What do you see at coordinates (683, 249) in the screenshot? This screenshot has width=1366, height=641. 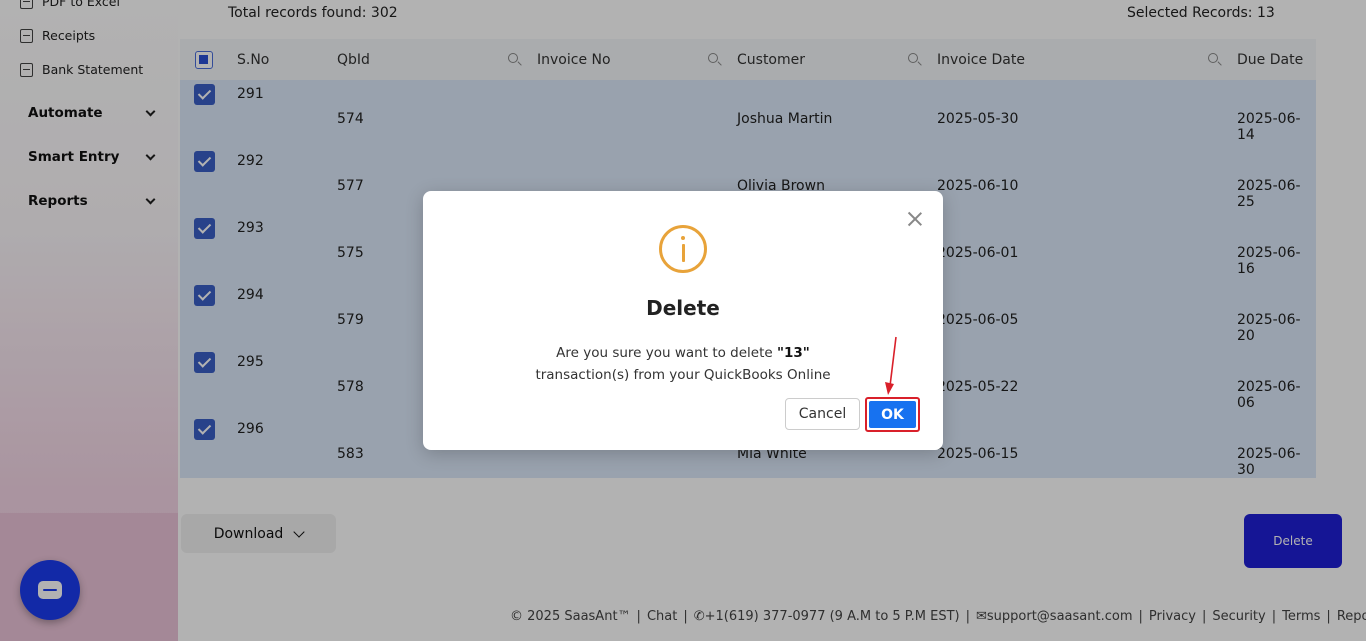 I see `info-icon` at bounding box center [683, 249].